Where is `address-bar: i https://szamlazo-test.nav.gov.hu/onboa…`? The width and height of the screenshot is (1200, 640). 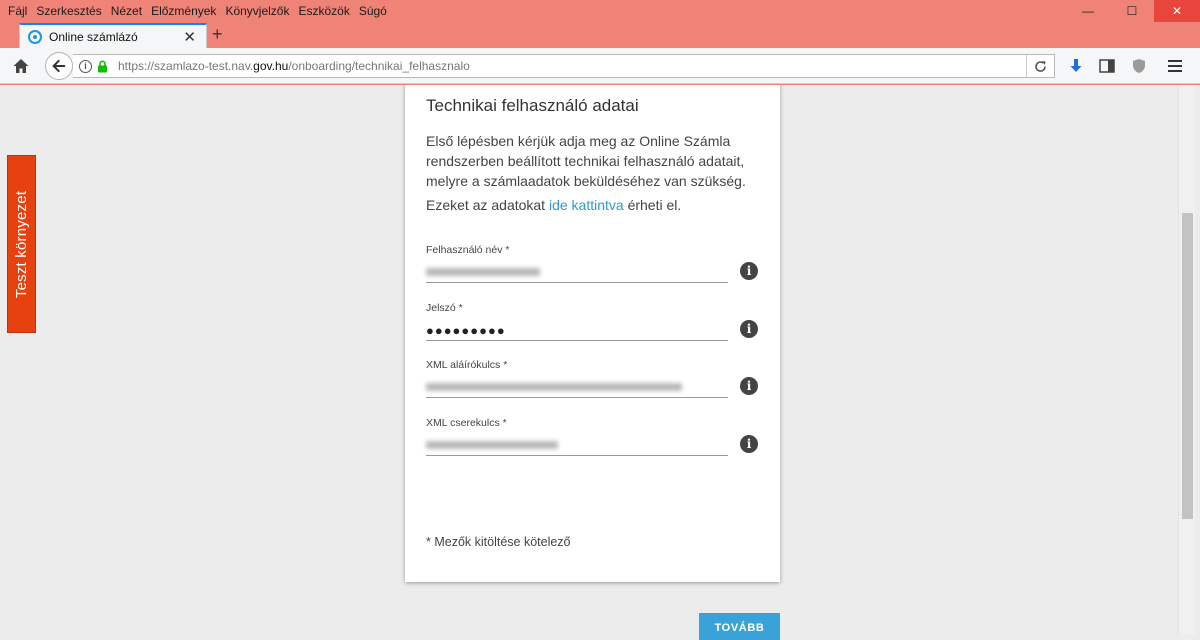 address-bar: i https://szamlazo-test.nav.gov.hu/onboa… is located at coordinates (564, 66).